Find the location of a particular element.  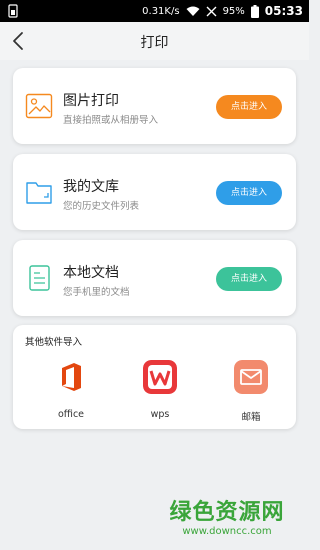

wifi-icon is located at coordinates (193, 11).